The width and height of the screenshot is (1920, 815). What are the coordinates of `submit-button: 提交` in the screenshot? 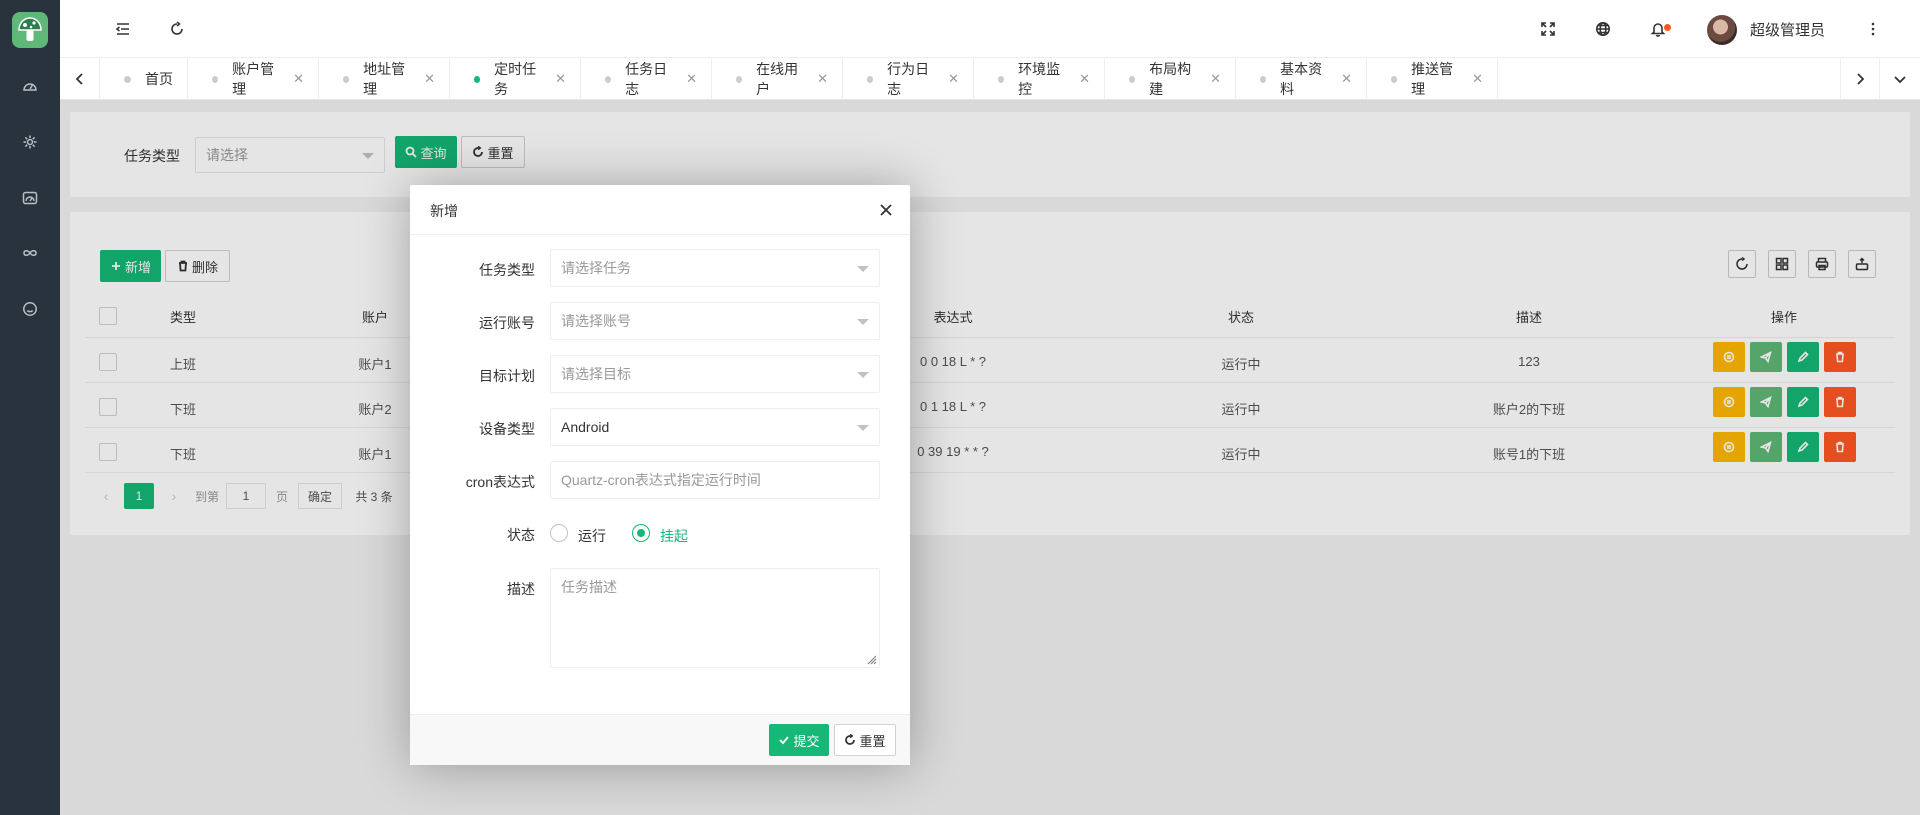 It's located at (799, 740).